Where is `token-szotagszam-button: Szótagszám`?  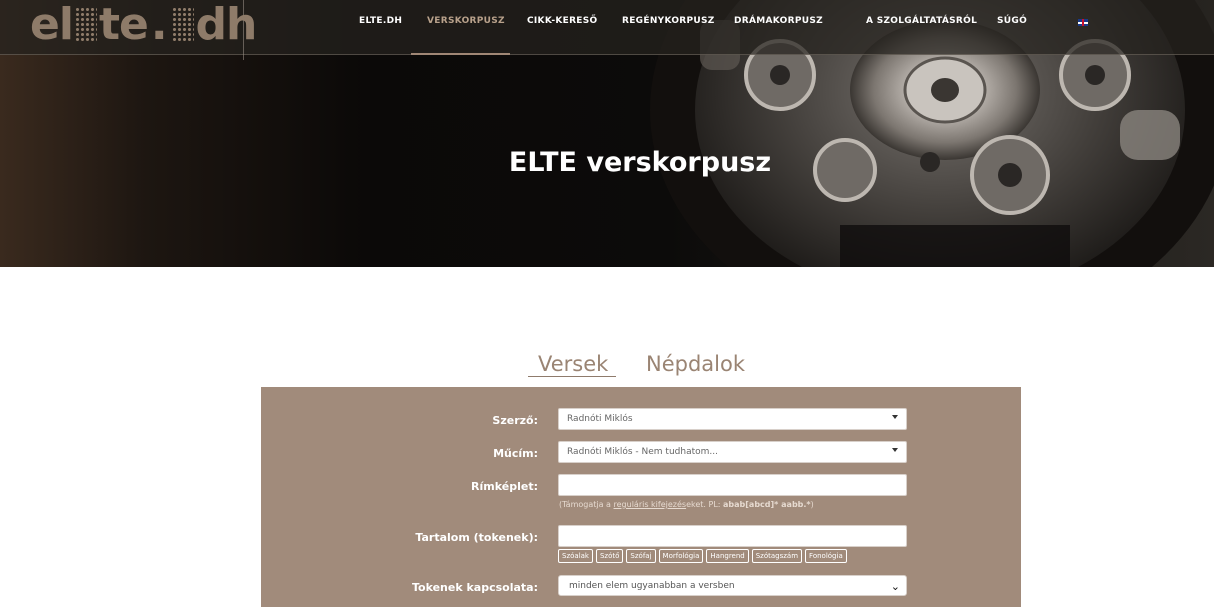 token-szotagszam-button: Szótagszám is located at coordinates (777, 556).